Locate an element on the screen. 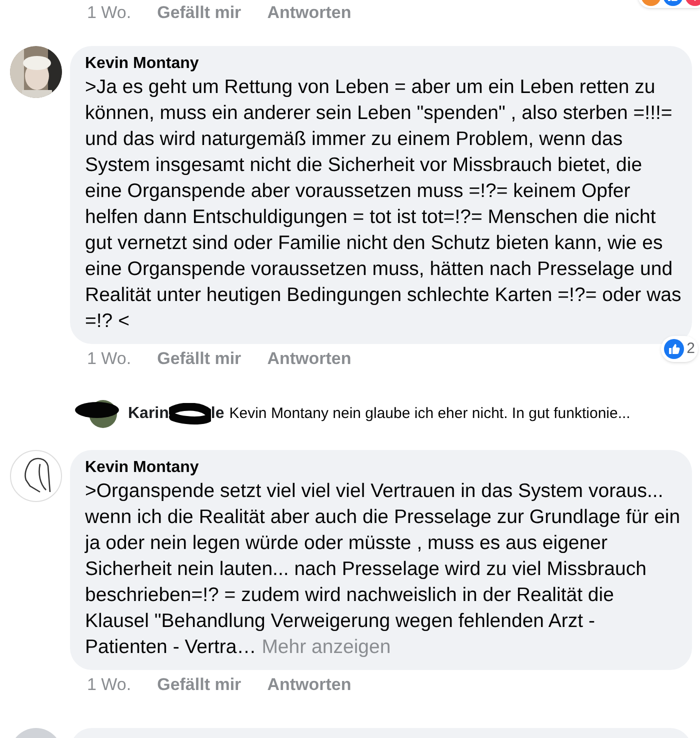 The height and width of the screenshot is (738, 700). reaction-count: 2 is located at coordinates (690, 348).